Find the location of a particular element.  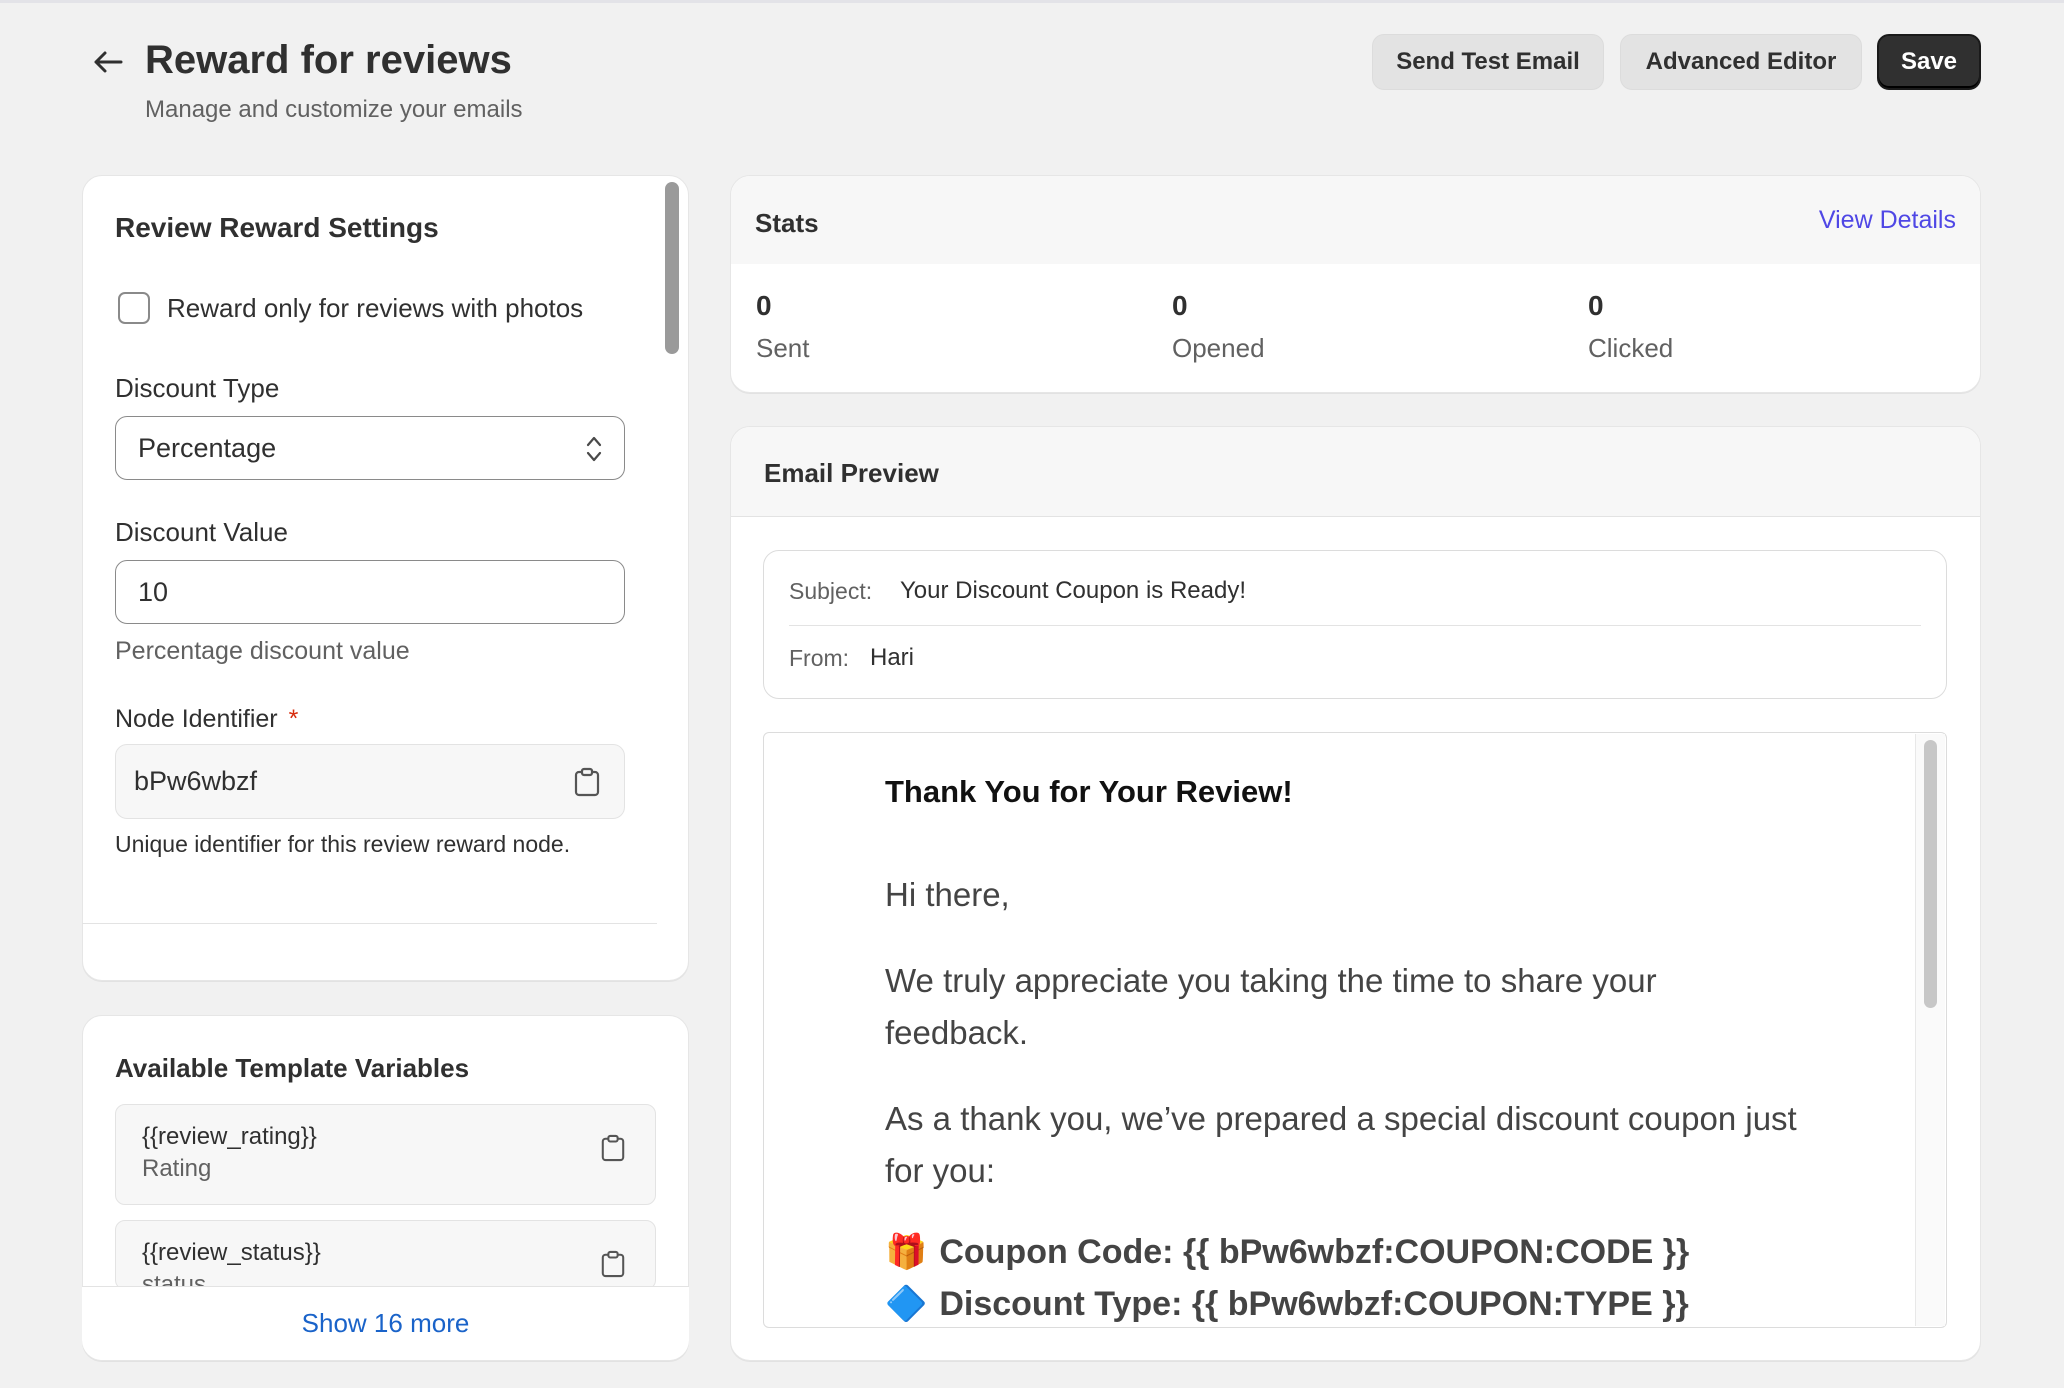

from-value: Hari is located at coordinates (892, 657).